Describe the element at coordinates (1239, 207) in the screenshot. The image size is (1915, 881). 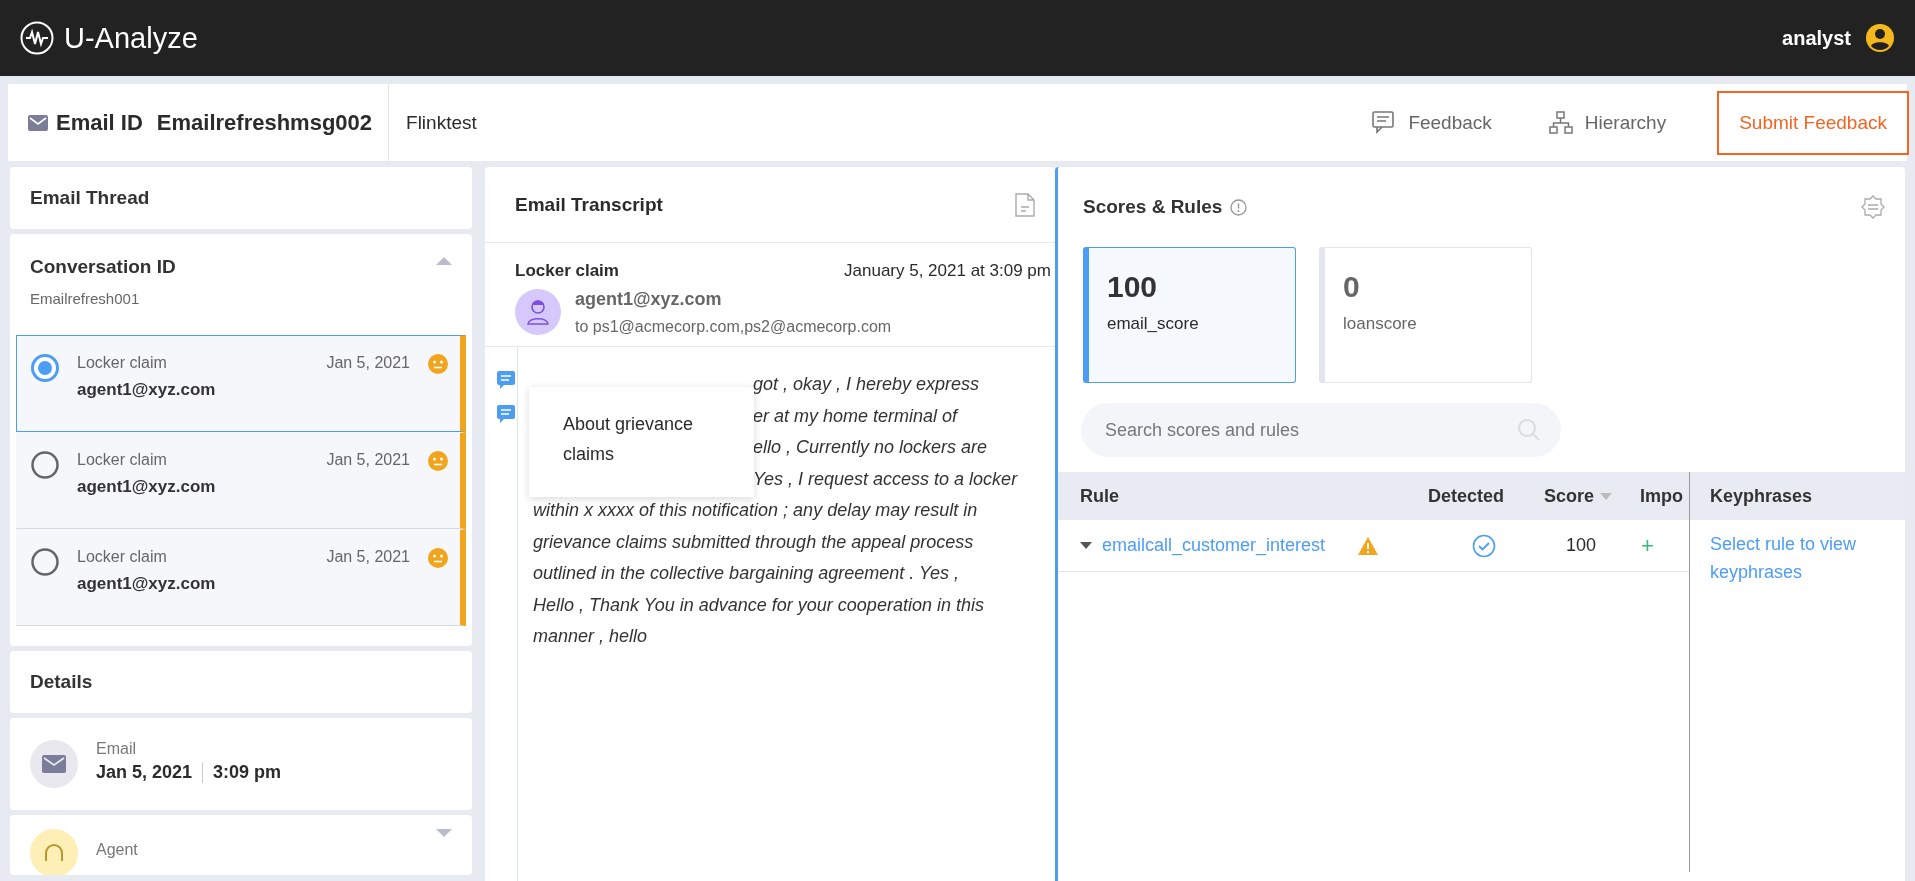
I see `info-icon` at that location.